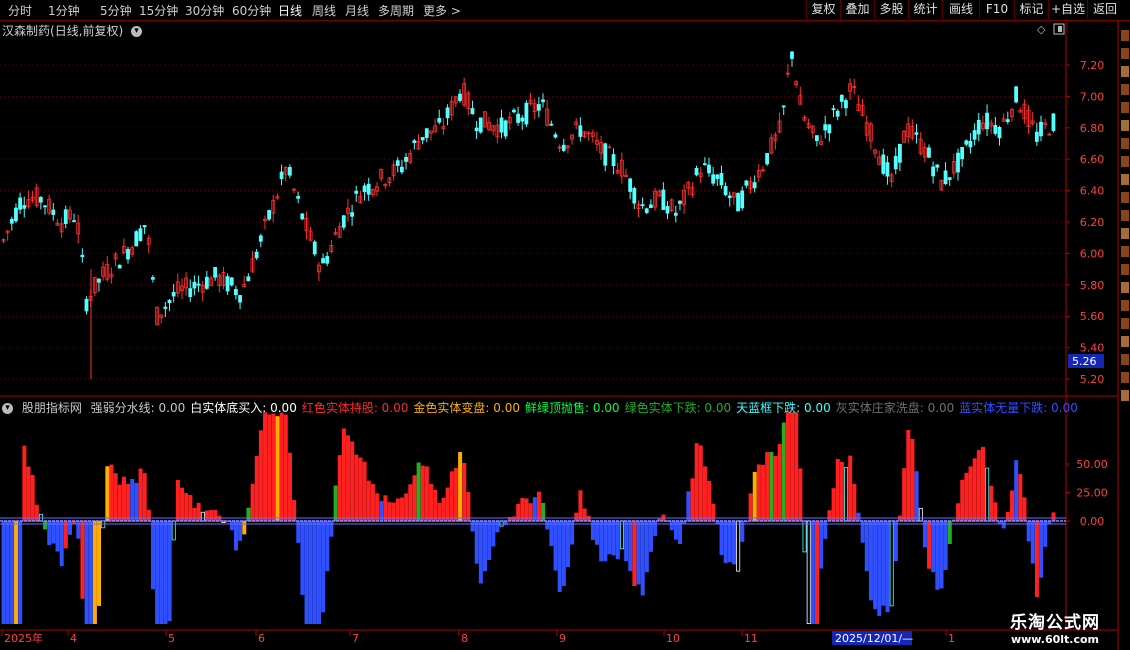 This screenshot has width=1130, height=650. I want to click on date-axis: 2025年 4 5 6 7 8 9 10 11 1, so click(478, 637).